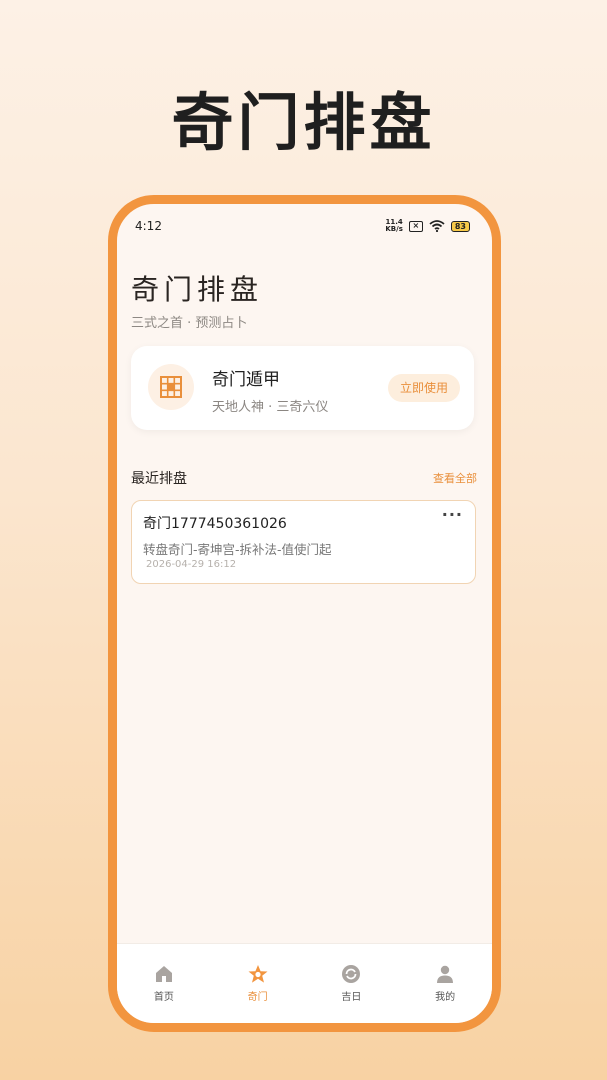  Describe the element at coordinates (445, 974) in the screenshot. I see `user-icon` at that location.